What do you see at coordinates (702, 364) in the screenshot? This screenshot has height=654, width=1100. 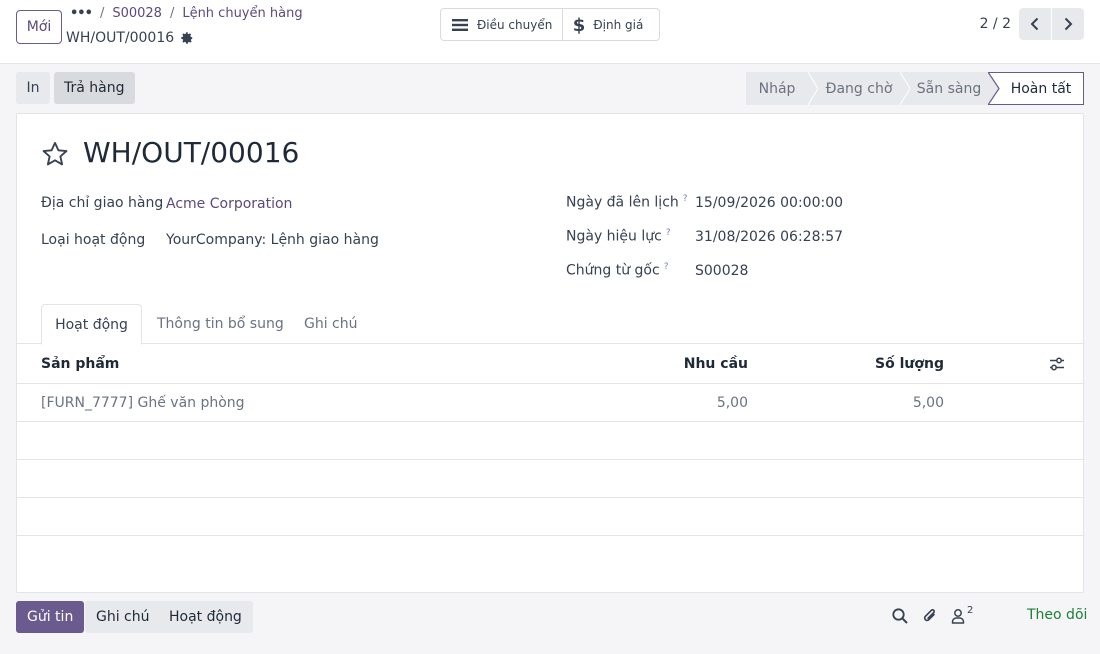 I see `column-header-demand: Nhu cầu` at bounding box center [702, 364].